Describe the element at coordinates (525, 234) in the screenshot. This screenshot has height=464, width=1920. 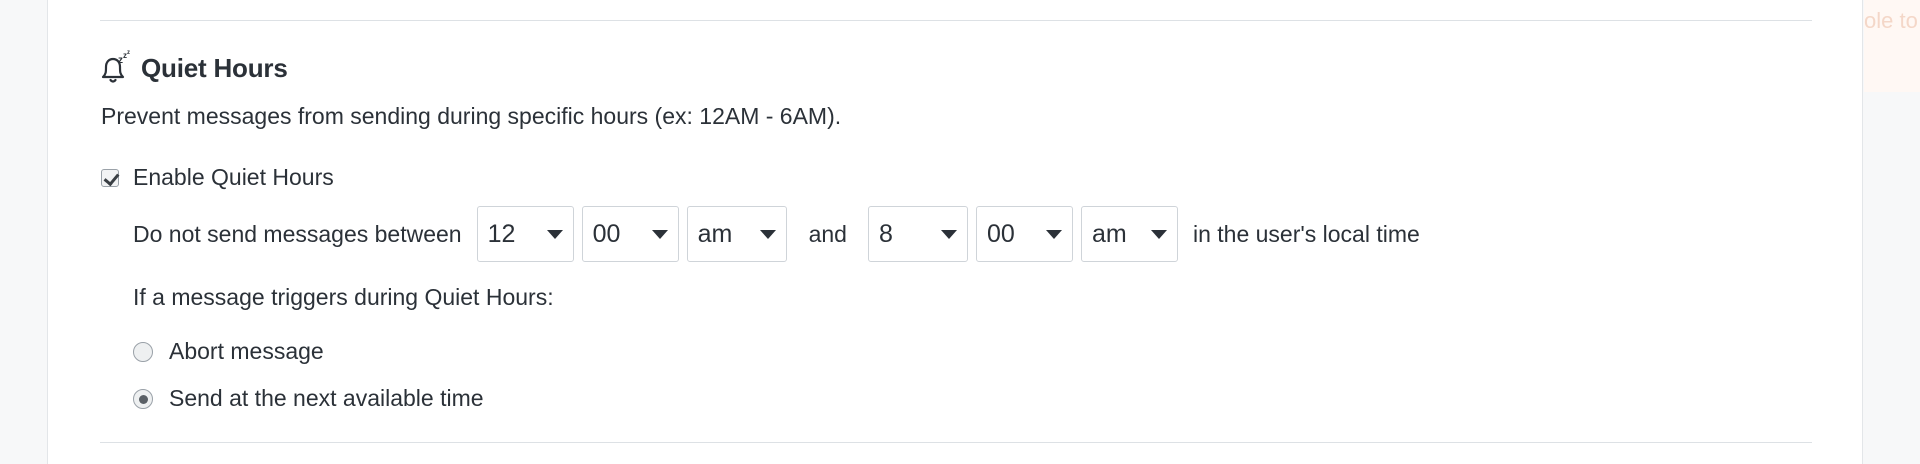
I see `start-hour-select: 12` at that location.